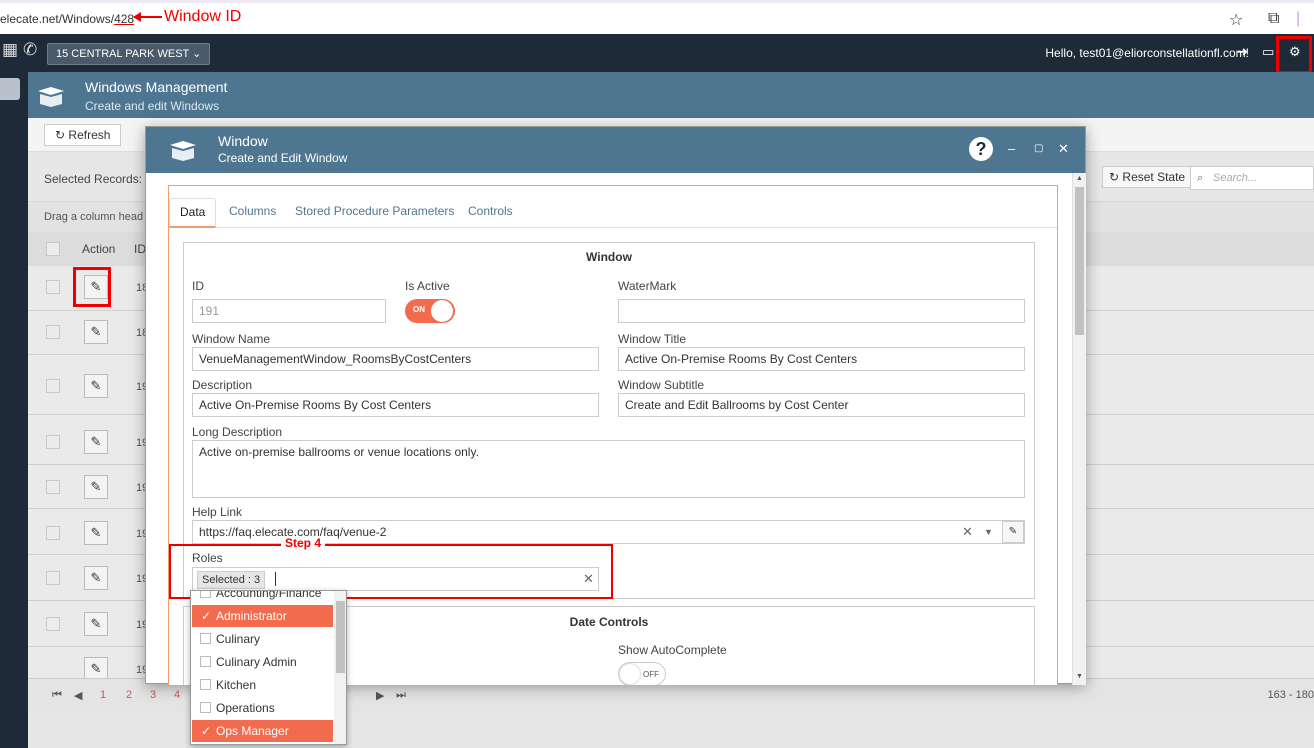  I want to click on gear-highlight-annotation, so click(1294, 55).